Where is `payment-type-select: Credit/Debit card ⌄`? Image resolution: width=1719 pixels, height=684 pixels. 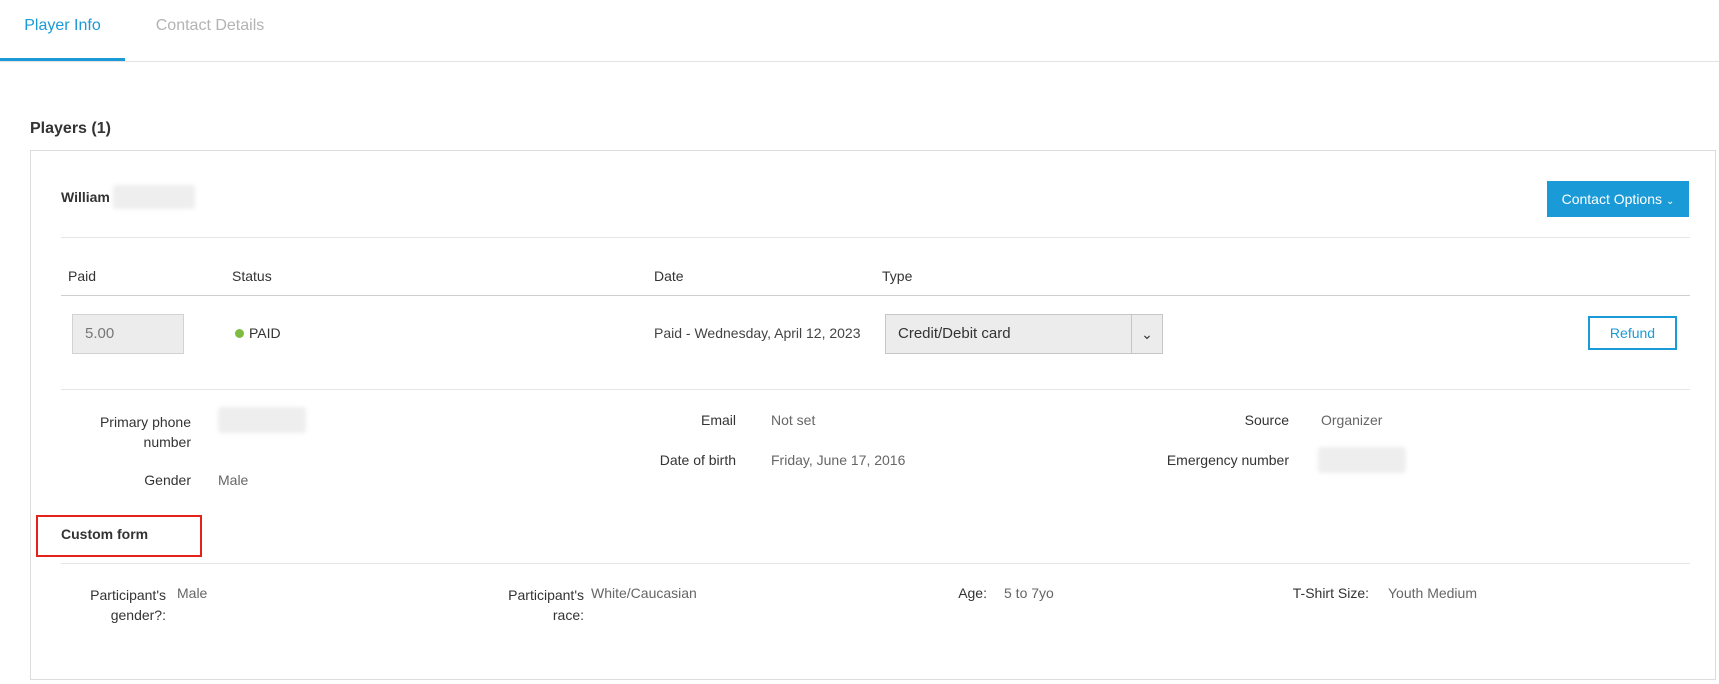
payment-type-select: Credit/Debit card ⌄ is located at coordinates (1024, 334).